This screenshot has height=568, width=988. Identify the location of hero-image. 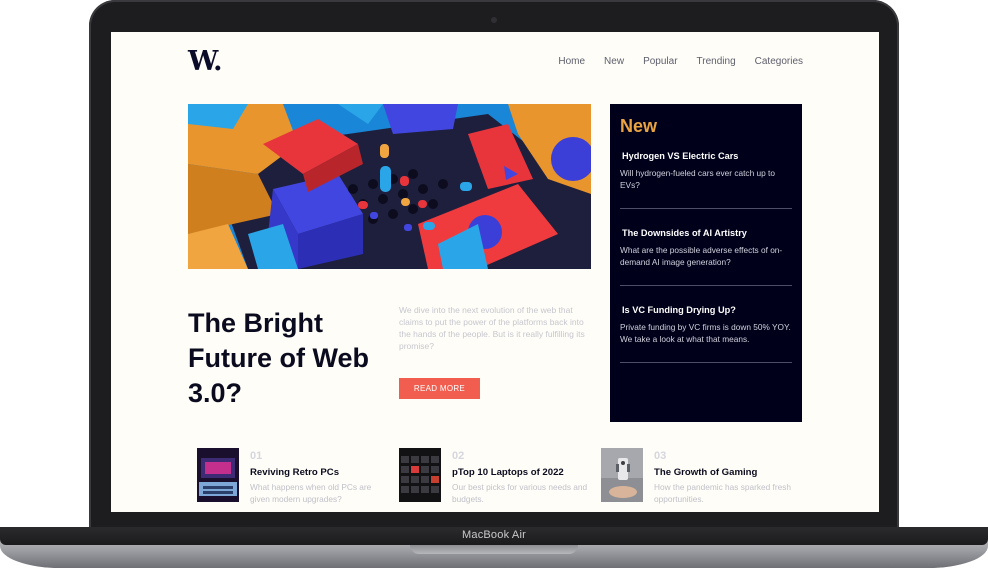
(389, 186).